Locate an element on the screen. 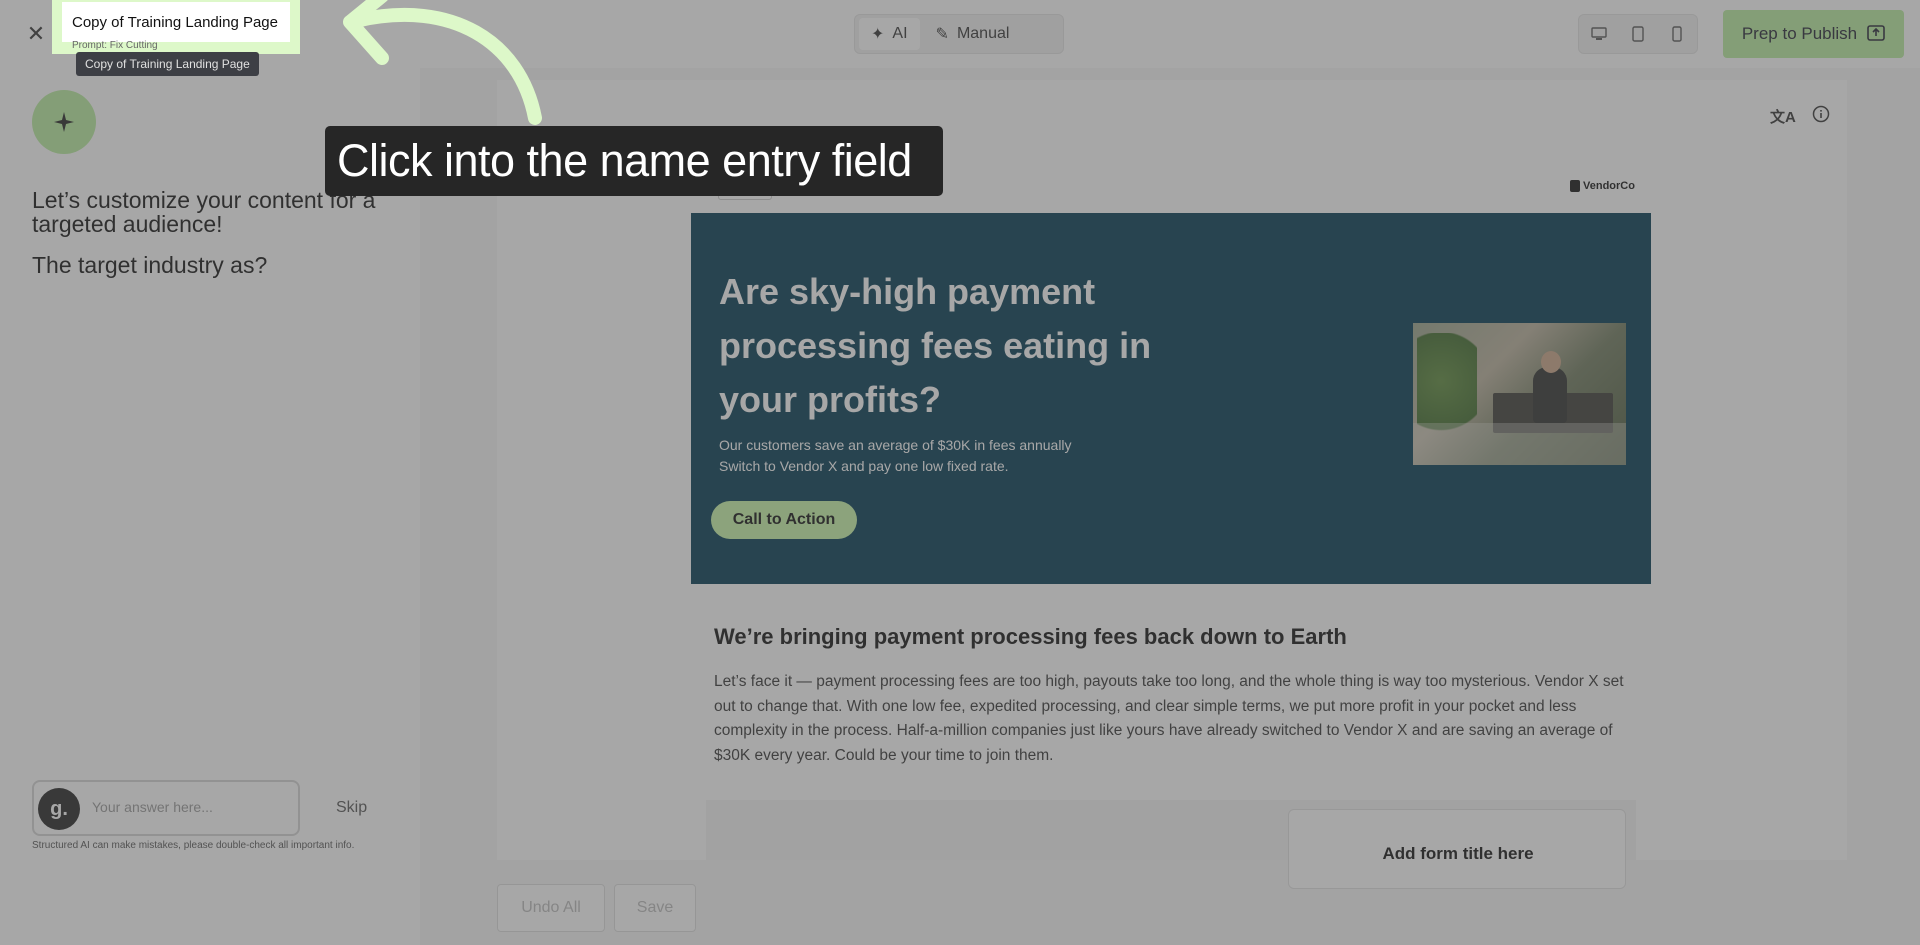  pointer-arrow-icon is located at coordinates (442, 62).